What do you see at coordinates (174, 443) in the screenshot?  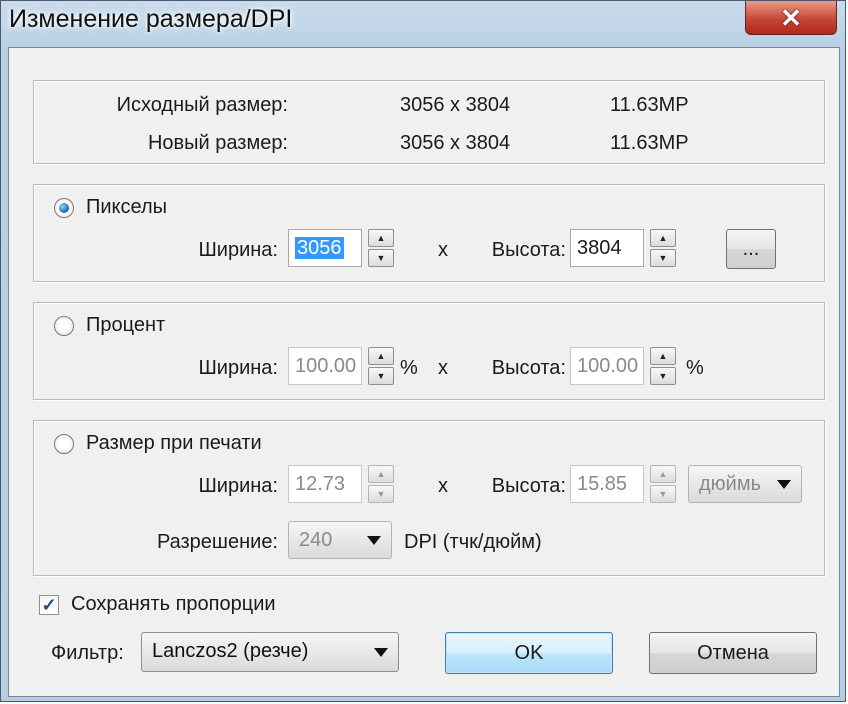 I see `print-size-radio-label: Размер при печати` at bounding box center [174, 443].